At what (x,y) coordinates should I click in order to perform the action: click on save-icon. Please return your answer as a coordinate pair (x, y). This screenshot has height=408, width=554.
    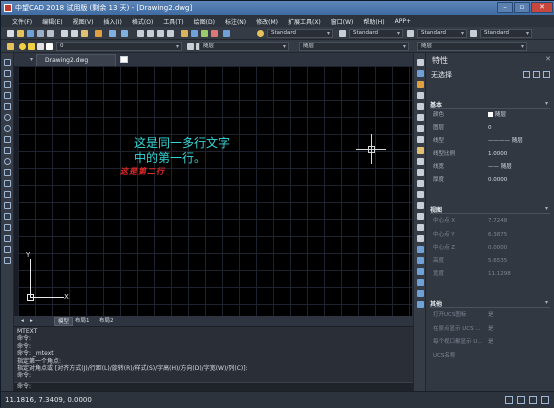
    Looking at the image, I should click on (30, 33).